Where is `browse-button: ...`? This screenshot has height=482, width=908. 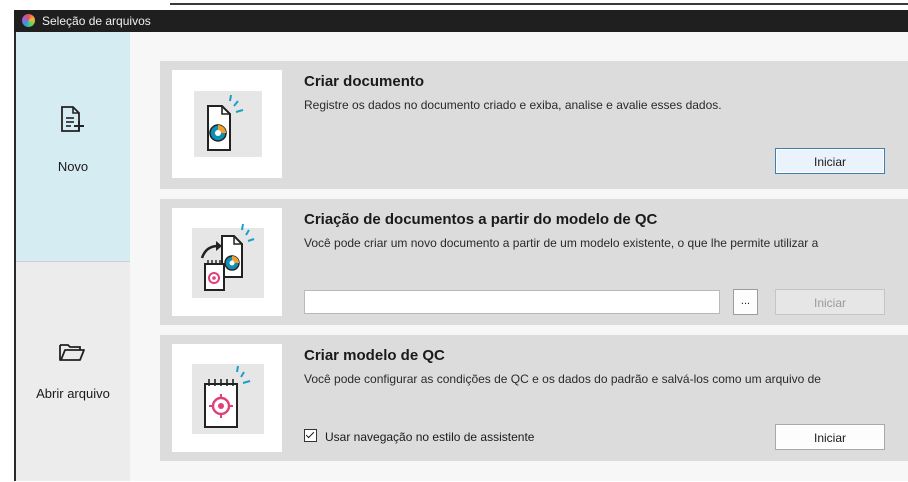 browse-button: ... is located at coordinates (745, 302).